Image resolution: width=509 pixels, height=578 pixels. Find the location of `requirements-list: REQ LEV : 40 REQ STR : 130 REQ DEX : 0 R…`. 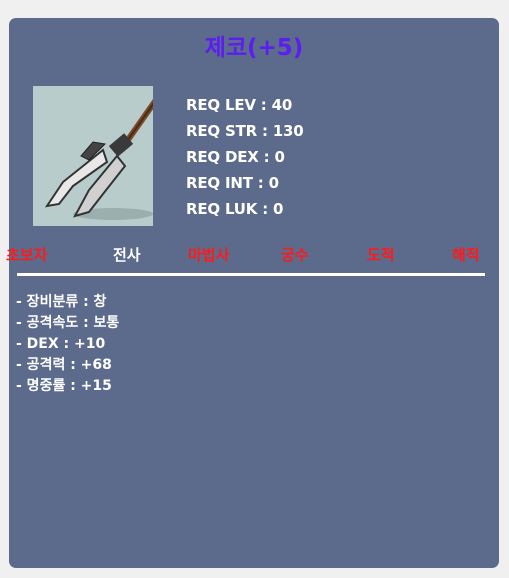

requirements-list: REQ LEV : 40 REQ STR : 130 REQ DEX : 0 R… is located at coordinates (245, 157).